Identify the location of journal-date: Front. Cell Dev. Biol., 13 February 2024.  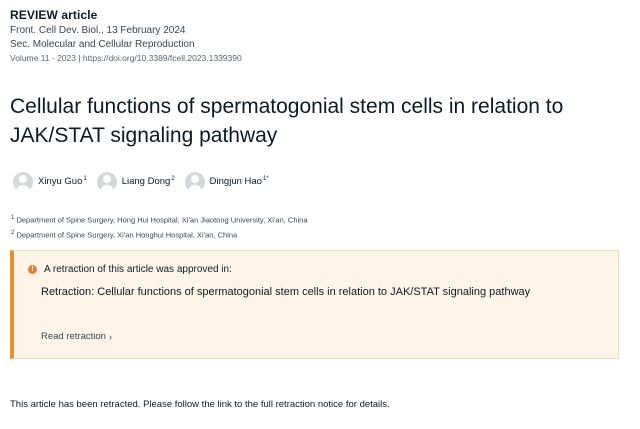
(98, 30).